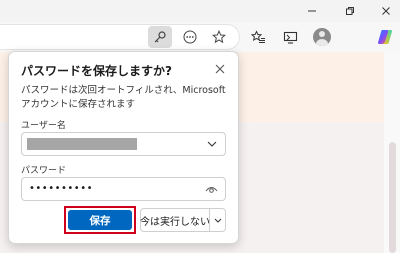 Image resolution: width=400 pixels, height=253 pixels. I want to click on show-password-button, so click(211, 189).